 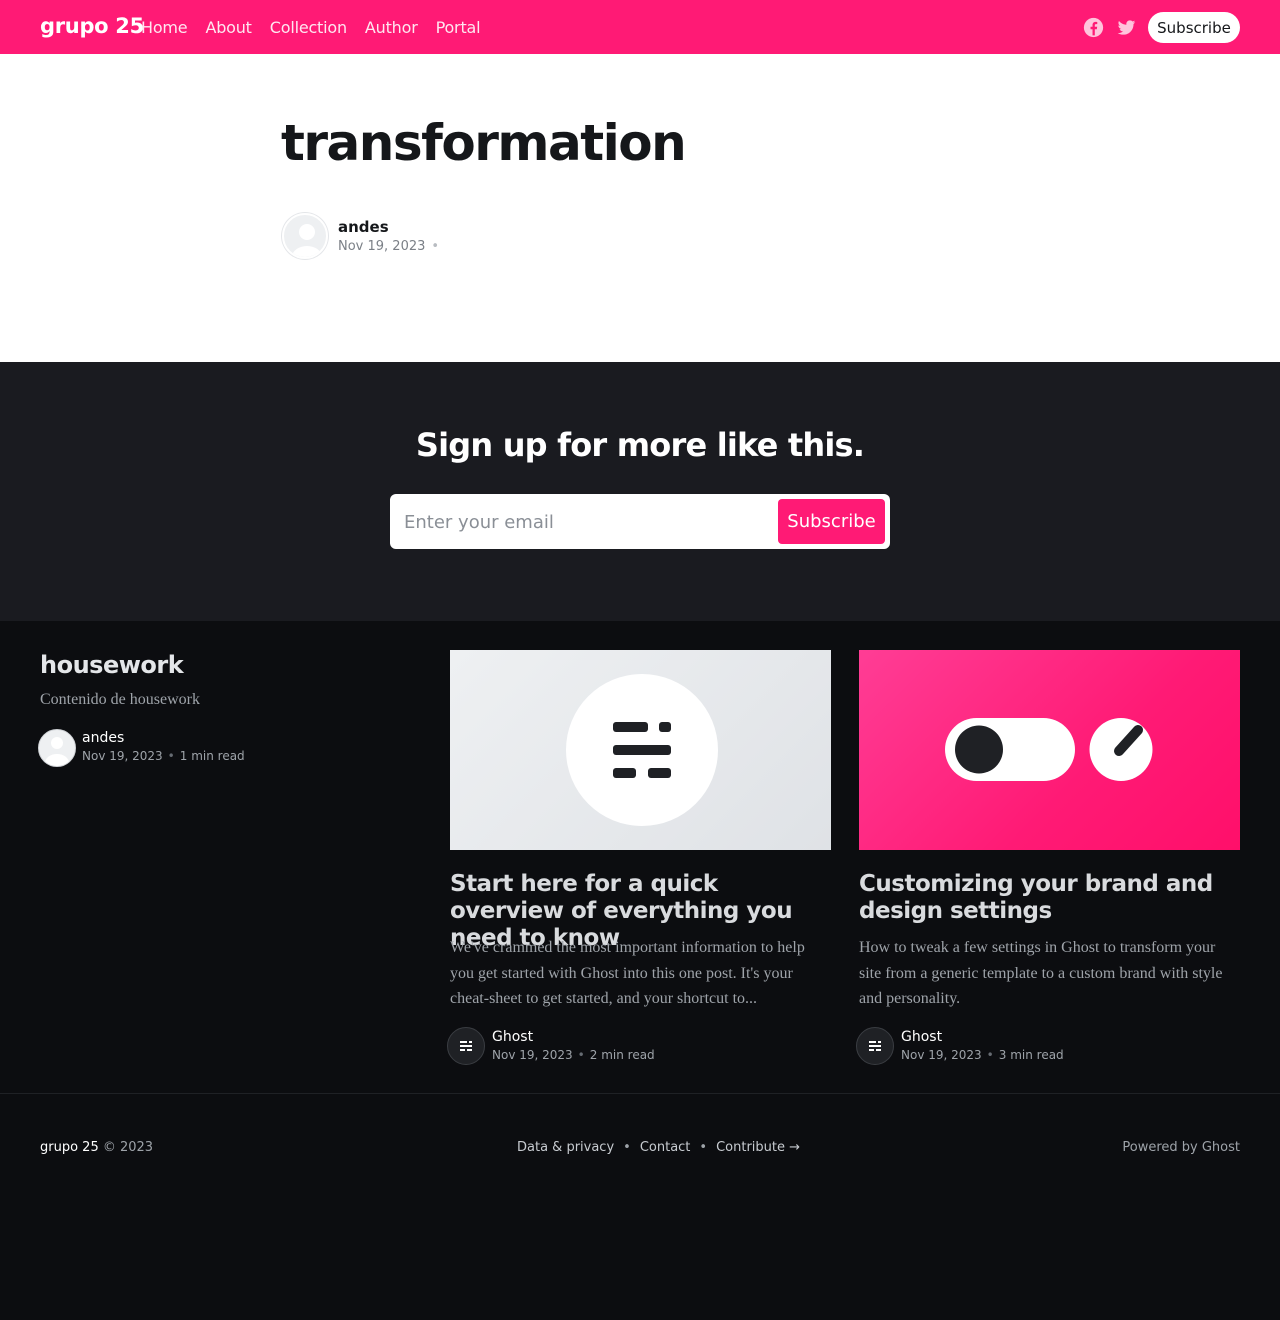 I want to click on signup-form: Subscribe, so click(x=640, y=521).